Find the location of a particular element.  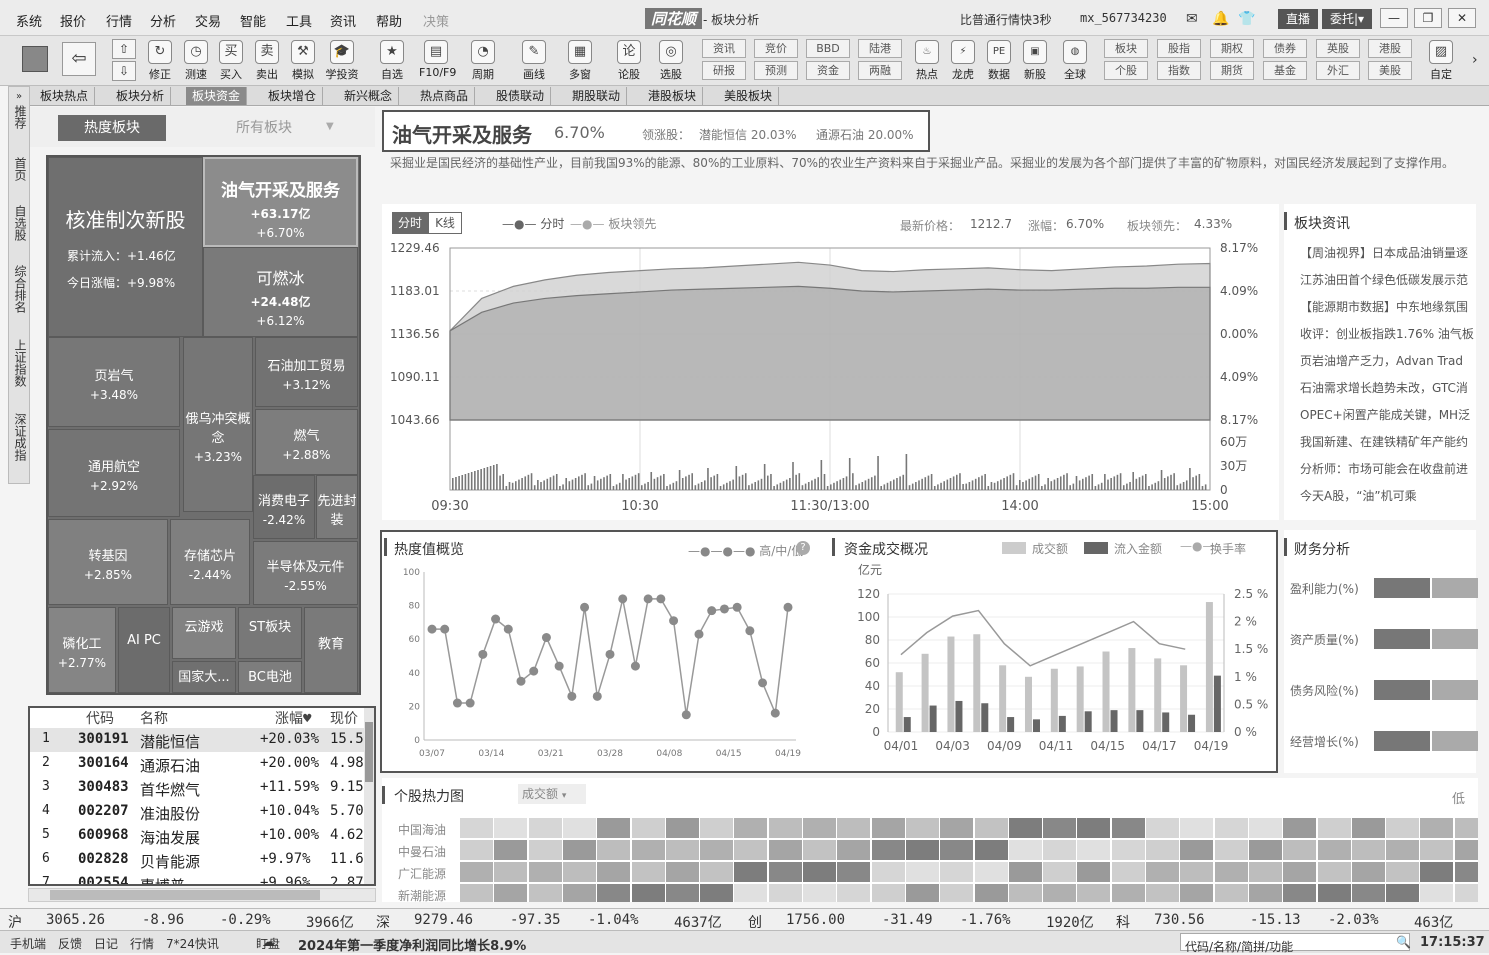

market-button-top-0: 板块 is located at coordinates (1126, 48).